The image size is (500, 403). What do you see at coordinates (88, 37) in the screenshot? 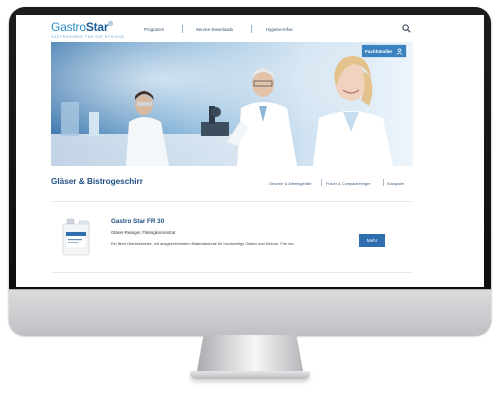
I see `logo-tagline: GASTRONOMIE FÜR DIE HYGIENE` at bounding box center [88, 37].